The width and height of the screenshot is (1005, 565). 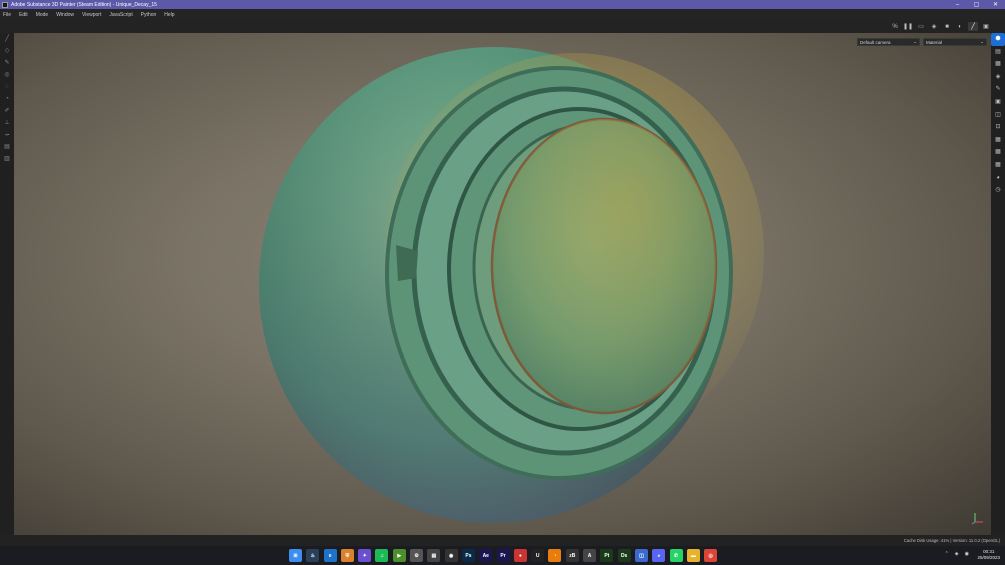 What do you see at coordinates (520, 555) in the screenshot?
I see `record-icon: ●` at bounding box center [520, 555].